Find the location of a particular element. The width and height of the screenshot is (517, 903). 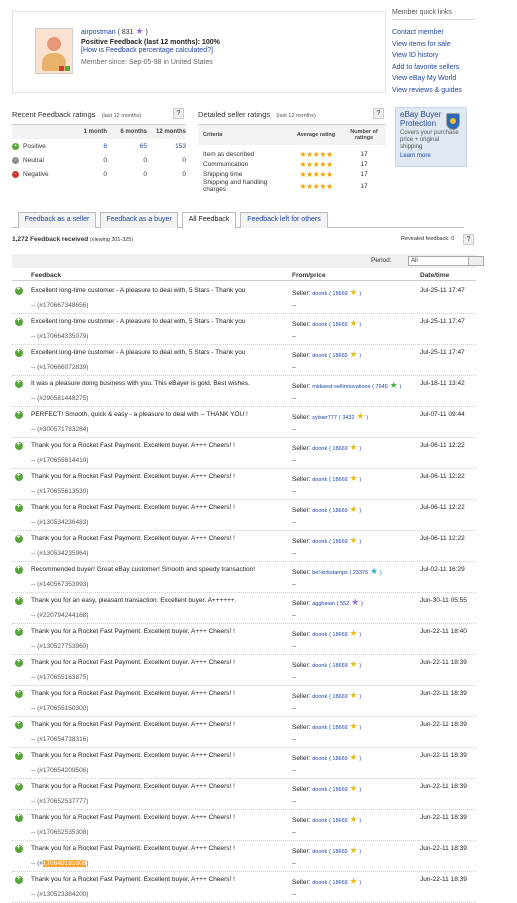

seller-link: sylsier777 is located at coordinates (324, 418).